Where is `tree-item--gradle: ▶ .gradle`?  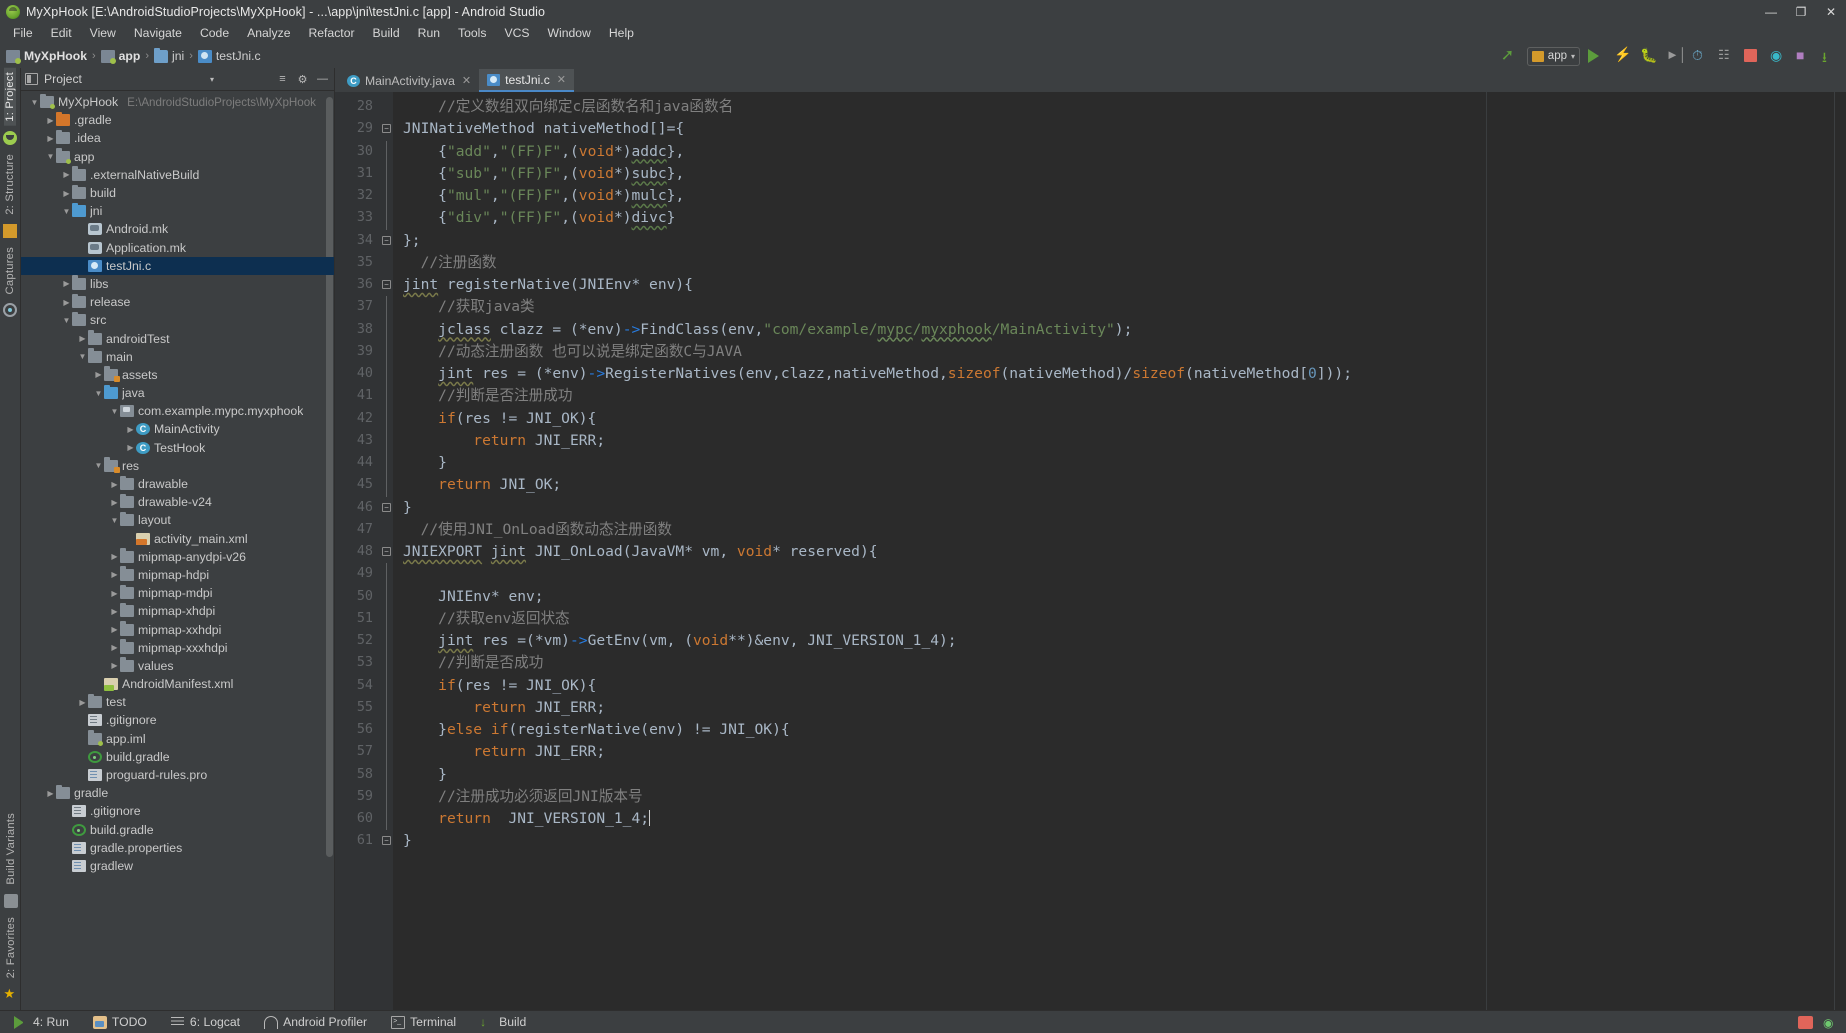 tree-item--gradle: ▶ .gradle is located at coordinates (177, 120).